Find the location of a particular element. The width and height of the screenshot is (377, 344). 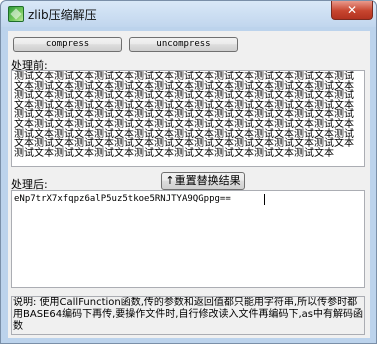

title-bar: zlib压缩解压 ✕ is located at coordinates (188, 14).